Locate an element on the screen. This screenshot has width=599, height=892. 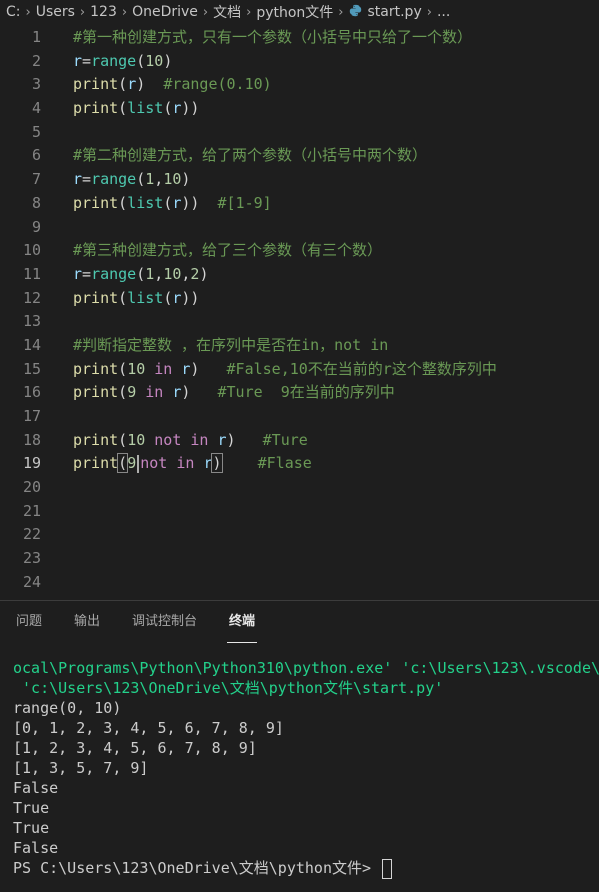
line-number: 7 is located at coordinates (36, 179).